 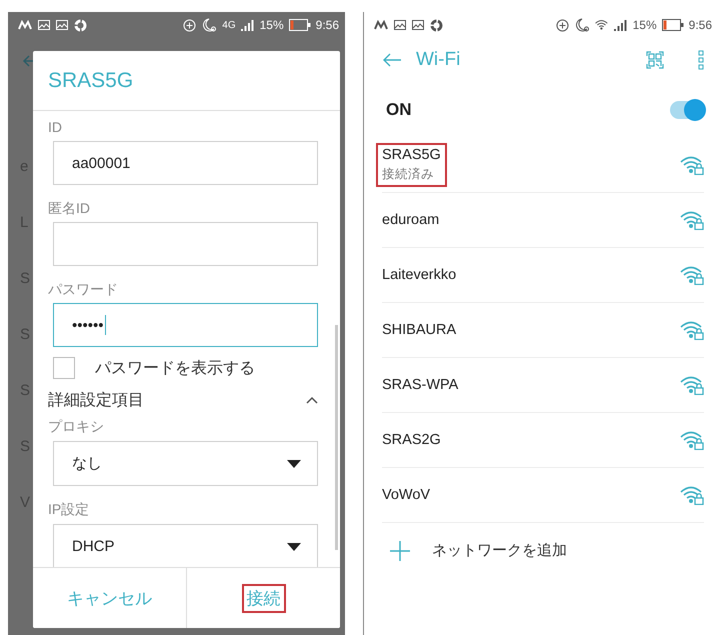 What do you see at coordinates (69, 509) in the screenshot?
I see `field-label: IP設定` at bounding box center [69, 509].